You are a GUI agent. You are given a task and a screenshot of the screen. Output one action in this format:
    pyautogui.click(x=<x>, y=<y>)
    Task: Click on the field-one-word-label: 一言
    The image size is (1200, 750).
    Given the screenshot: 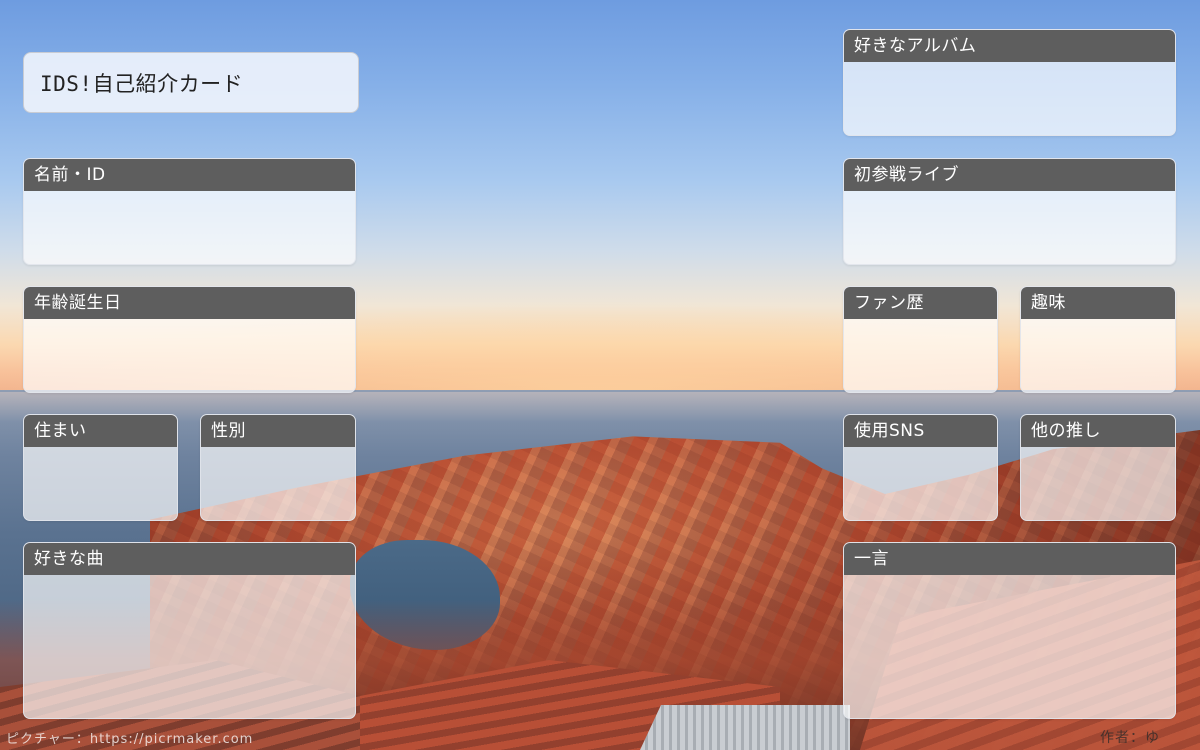 What is the action you would take?
    pyautogui.click(x=1009, y=559)
    